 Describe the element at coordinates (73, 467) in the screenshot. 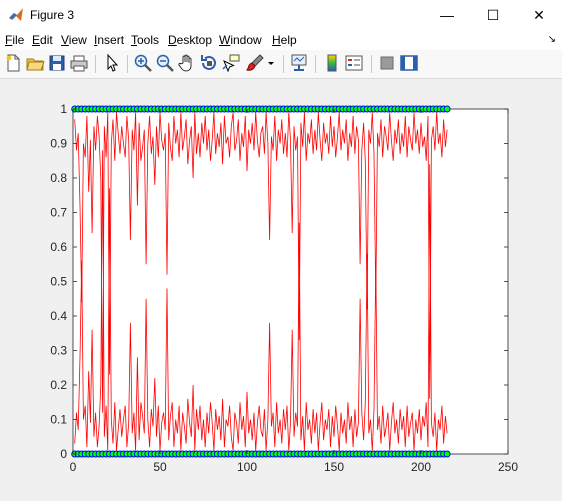

I see `x-tick-label: 0` at that location.